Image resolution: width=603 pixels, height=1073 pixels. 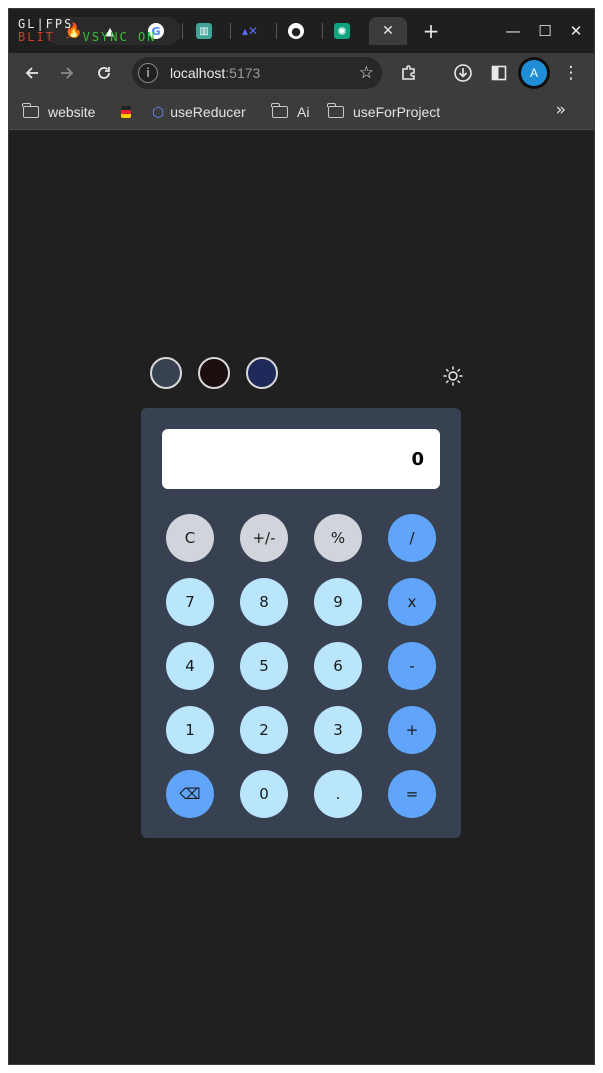 I want to click on decimal-button: ., so click(x=338, y=794).